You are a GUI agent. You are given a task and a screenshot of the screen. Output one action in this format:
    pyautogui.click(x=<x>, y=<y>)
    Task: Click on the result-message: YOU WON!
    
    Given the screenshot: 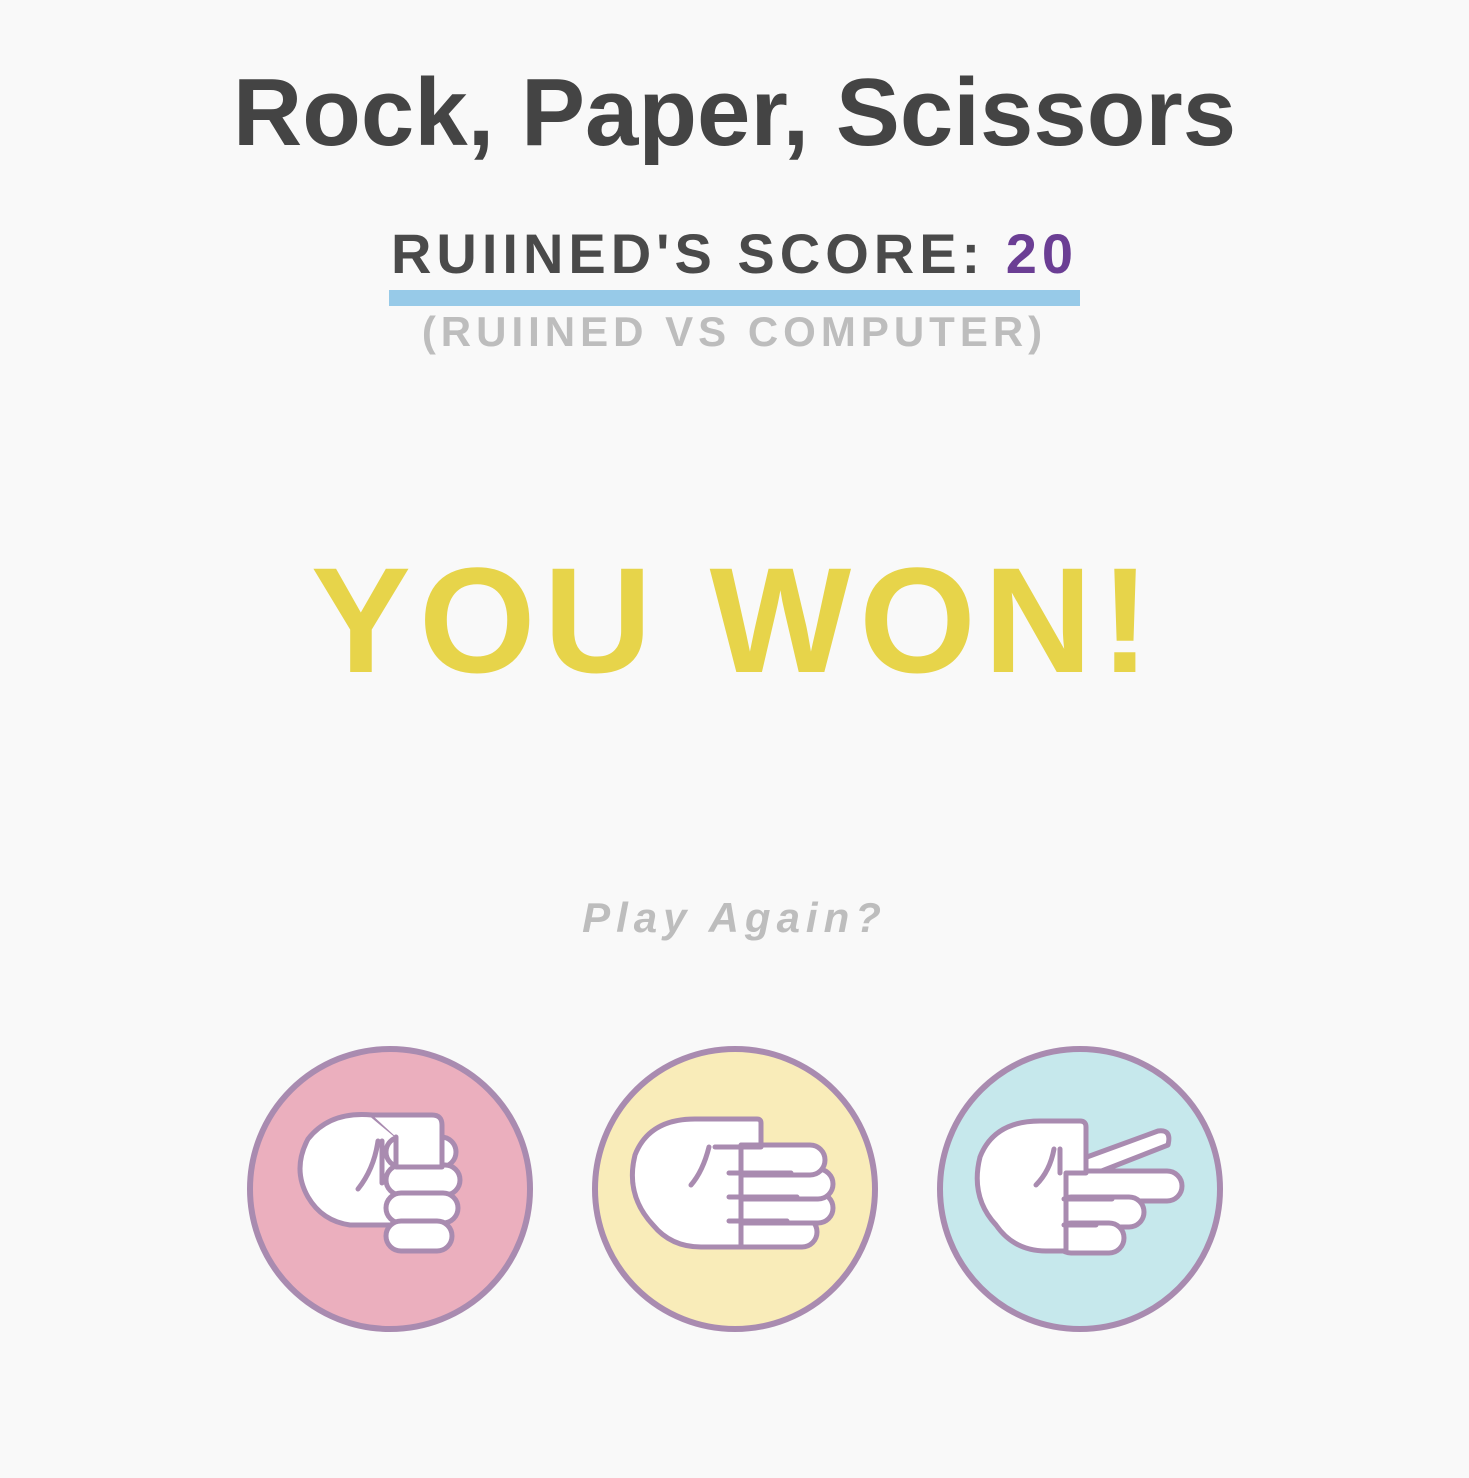 What is the action you would take?
    pyautogui.click(x=734, y=620)
    